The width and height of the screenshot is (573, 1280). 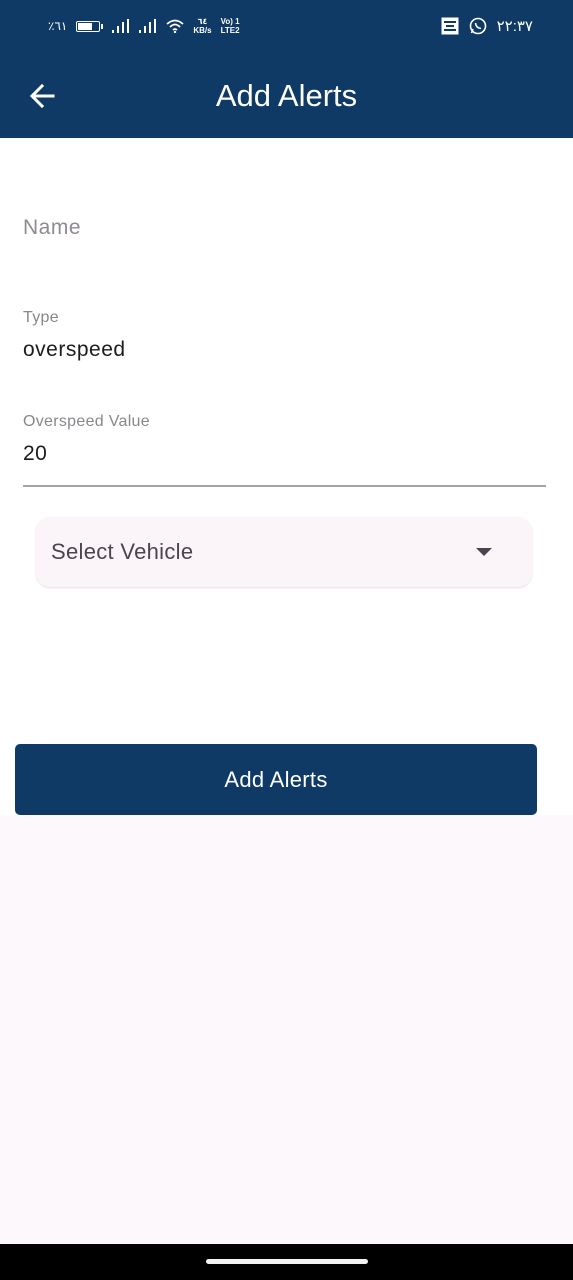 What do you see at coordinates (286, 27) in the screenshot?
I see `status-bar: ٪٦١ ٦٤ KB/s Vo) 1 LTE2 ٢٢:٣٧` at bounding box center [286, 27].